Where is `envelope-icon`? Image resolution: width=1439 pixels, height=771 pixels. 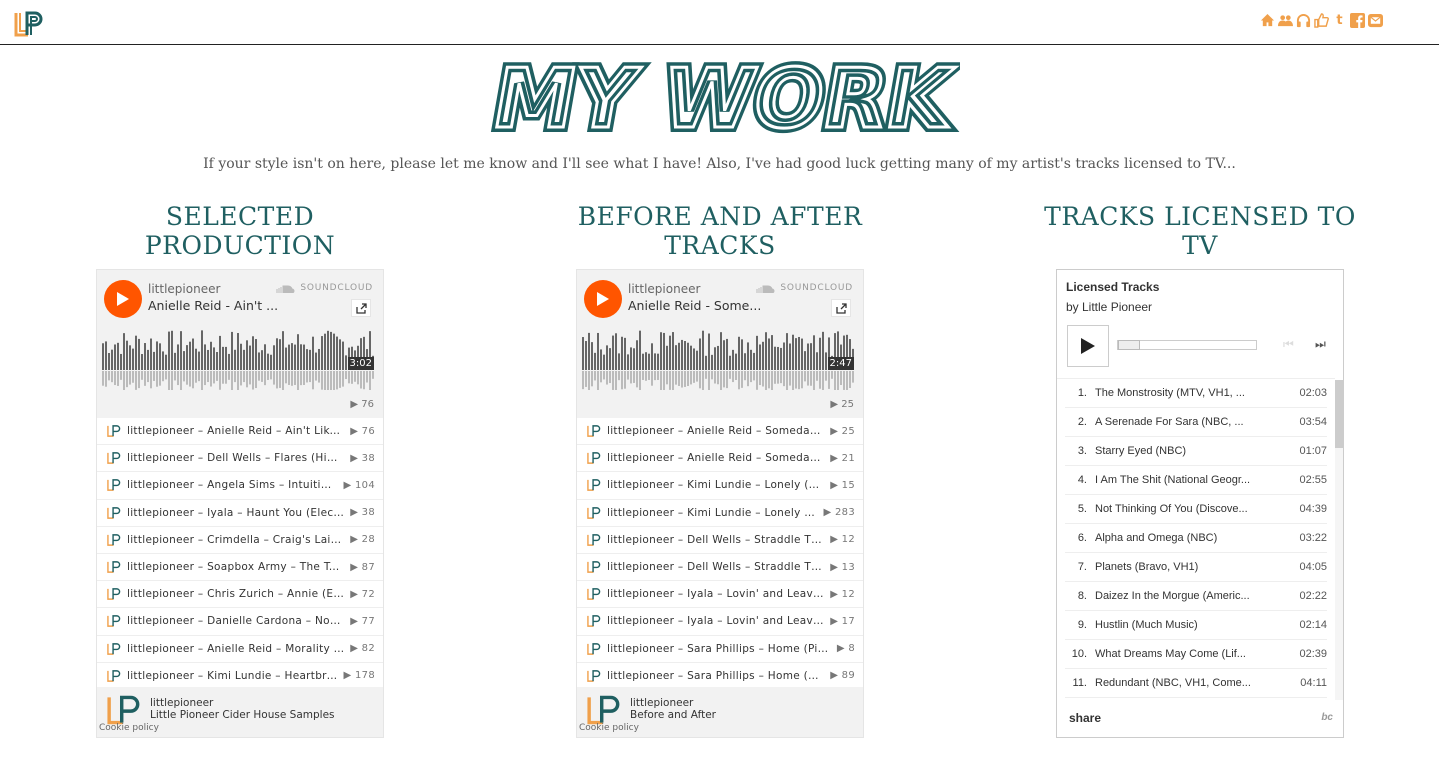
envelope-icon is located at coordinates (1375, 20).